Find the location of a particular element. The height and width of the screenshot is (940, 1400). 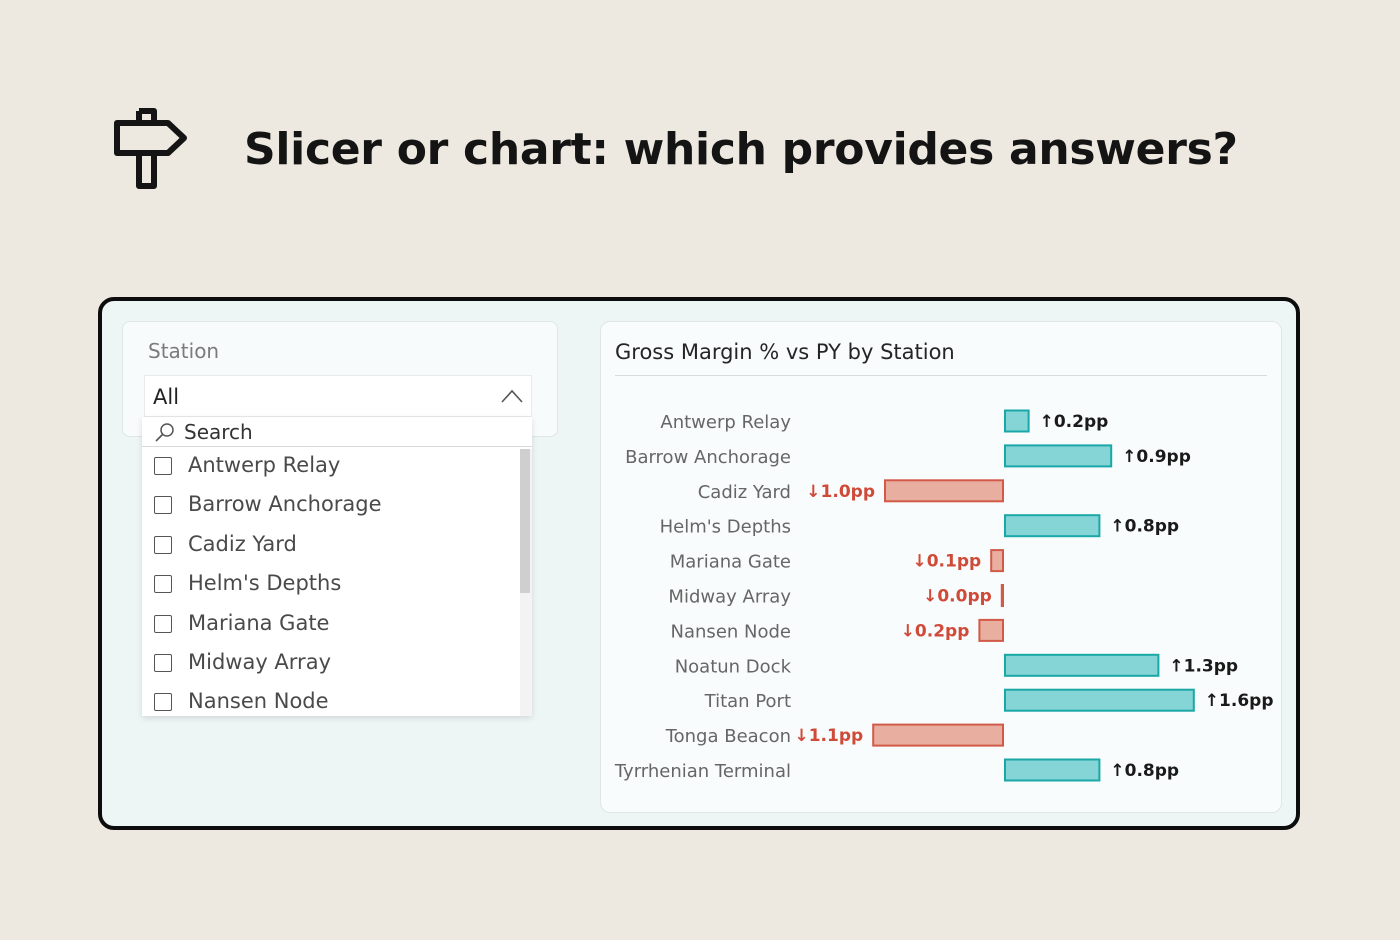

slicer-item-label: Helm's Depths is located at coordinates (265, 583).